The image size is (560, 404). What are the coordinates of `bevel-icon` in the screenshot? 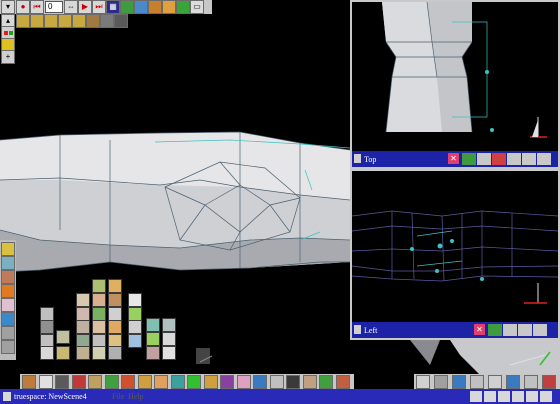 It's located at (115, 327).